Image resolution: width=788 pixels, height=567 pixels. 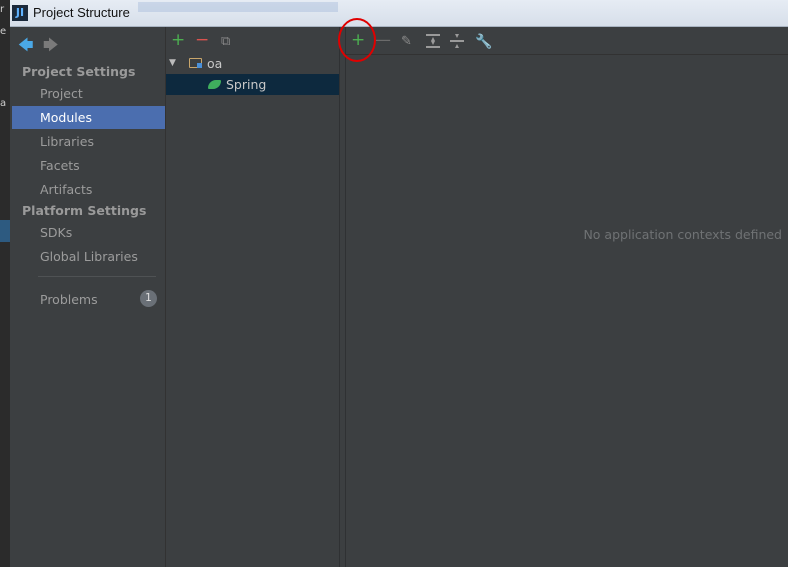 I want to click on sidebar-item-facets: Facets, so click(x=88, y=165).